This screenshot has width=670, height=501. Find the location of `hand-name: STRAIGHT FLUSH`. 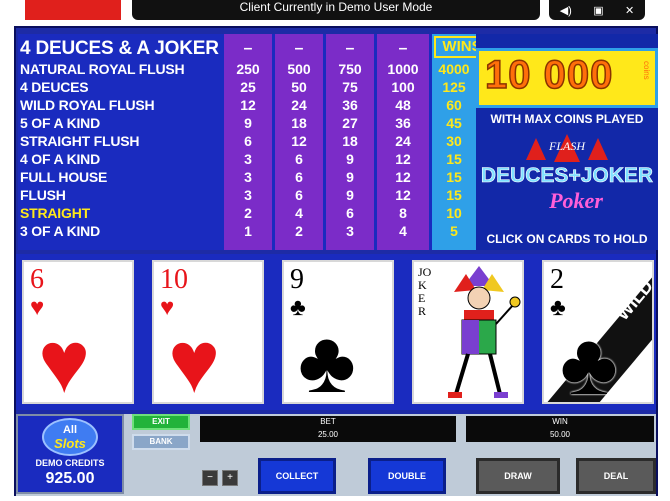

hand-name: STRAIGHT FLUSH is located at coordinates (80, 141).